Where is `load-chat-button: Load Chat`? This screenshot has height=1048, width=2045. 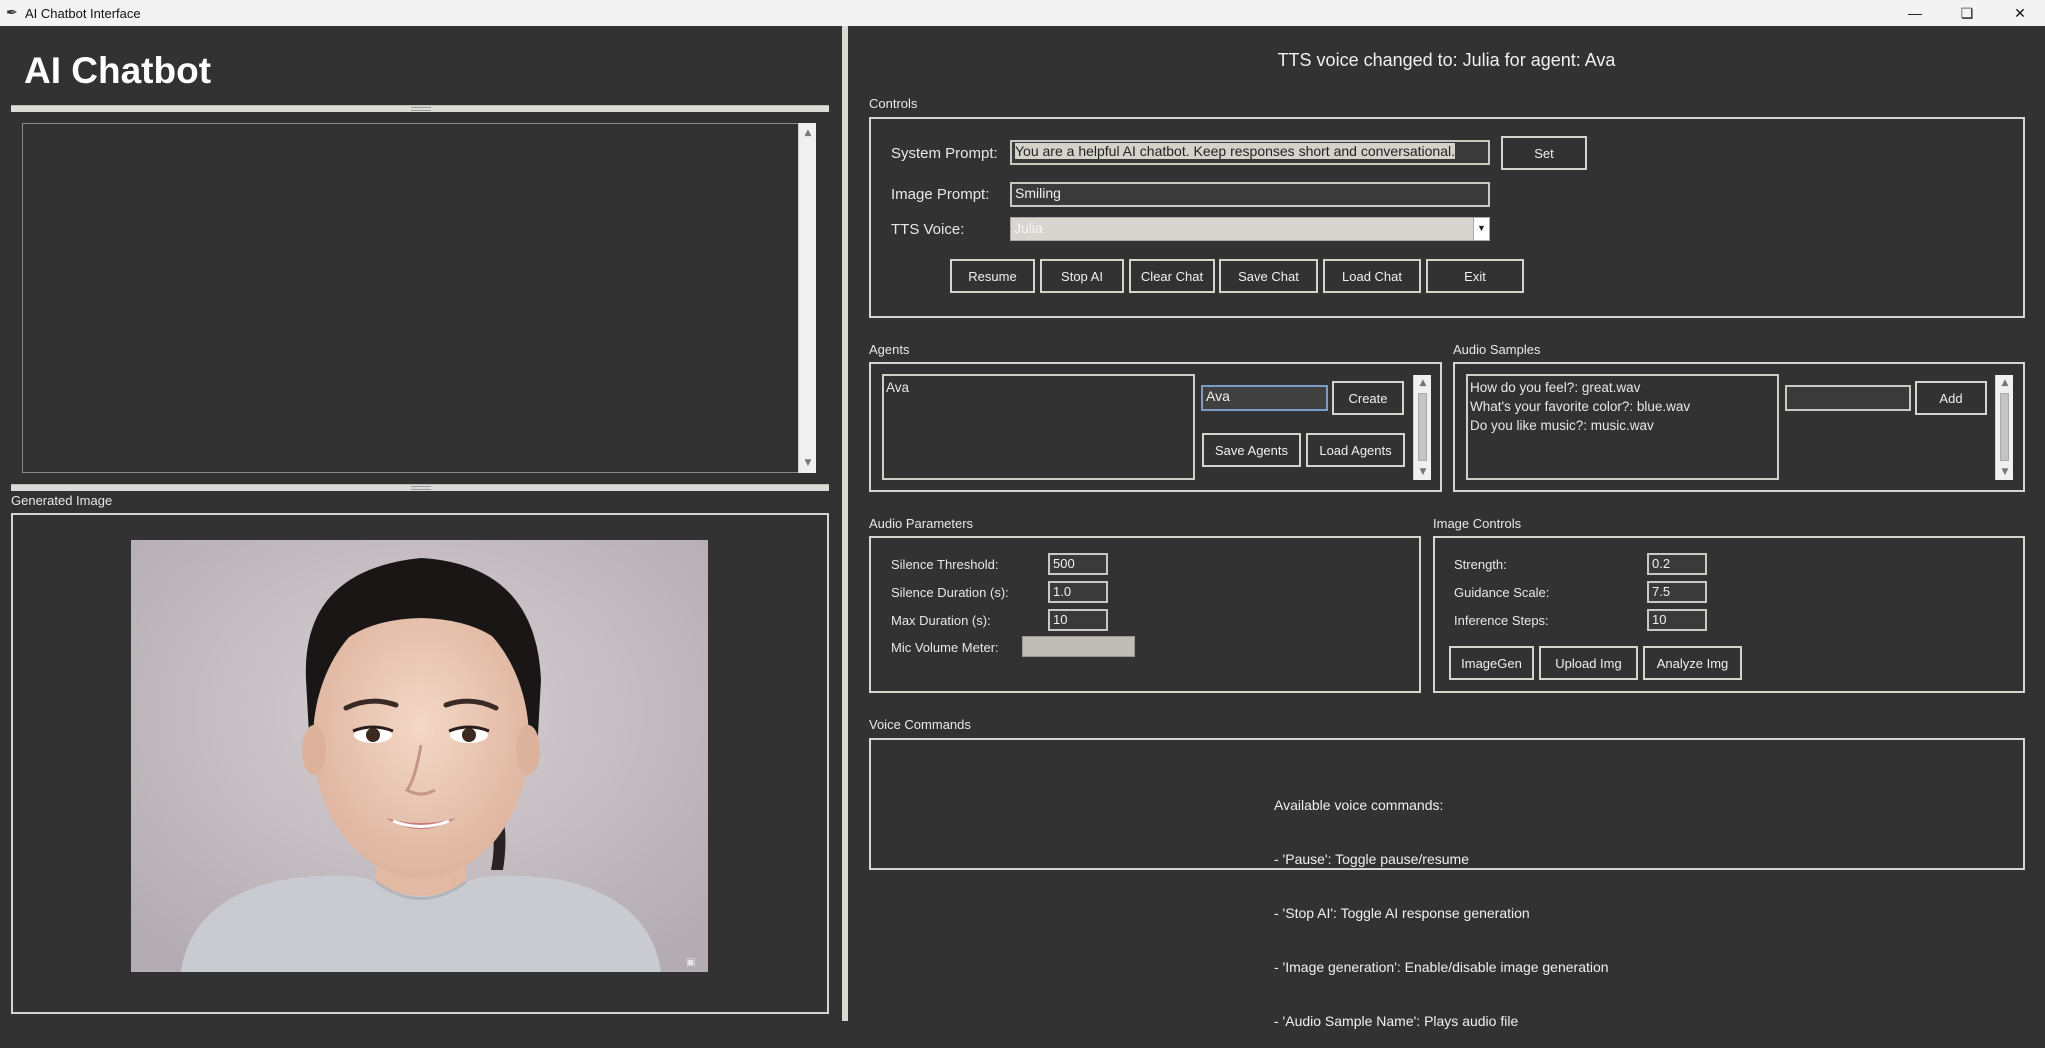 load-chat-button: Load Chat is located at coordinates (1372, 276).